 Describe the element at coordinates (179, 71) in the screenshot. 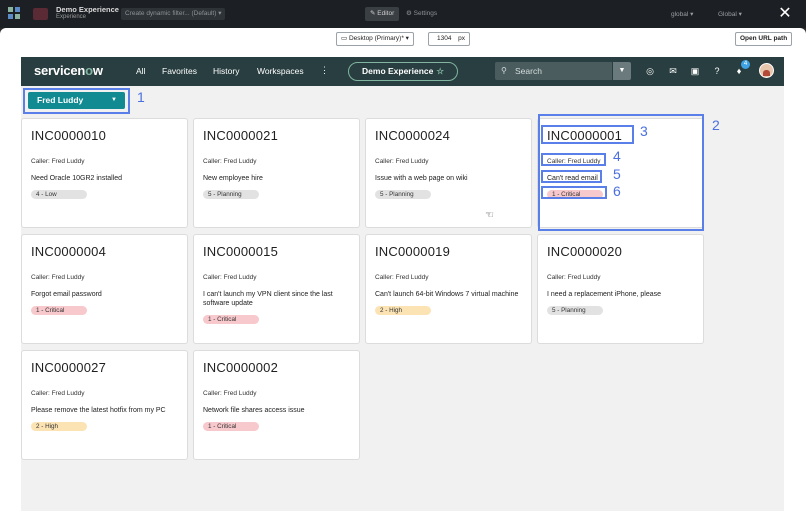

I see `nav-favorites: Favorites` at that location.